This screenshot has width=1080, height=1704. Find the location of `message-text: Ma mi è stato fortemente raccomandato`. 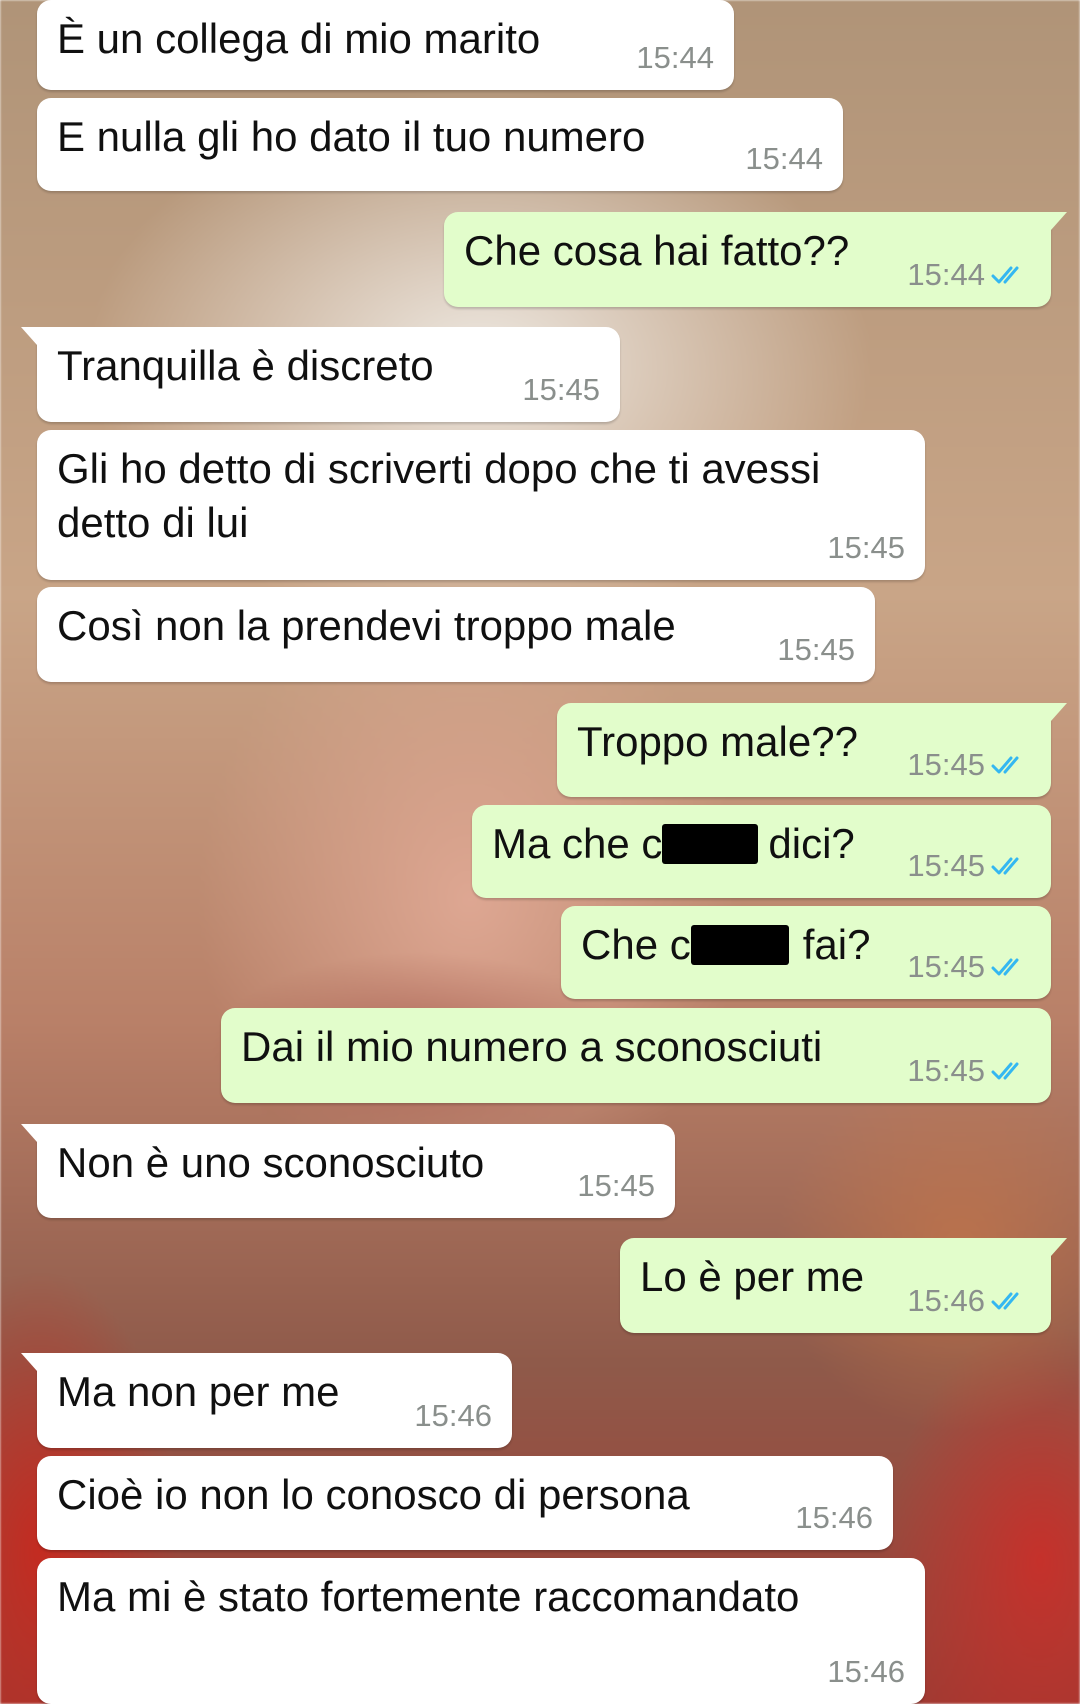

message-text: Ma mi è stato fortemente raccomandato is located at coordinates (428, 1596).